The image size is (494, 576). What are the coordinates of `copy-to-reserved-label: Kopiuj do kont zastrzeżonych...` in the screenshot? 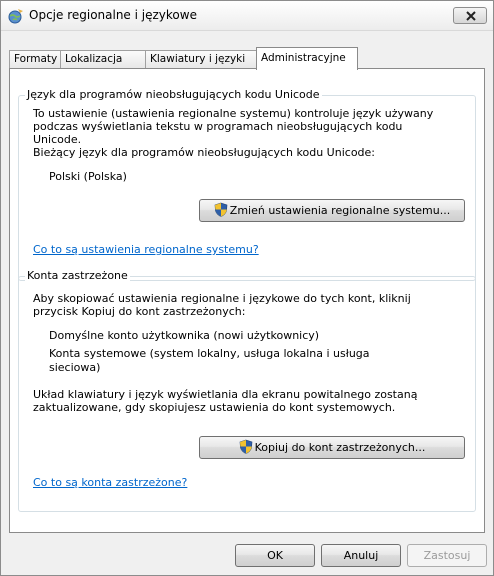 It's located at (340, 447).